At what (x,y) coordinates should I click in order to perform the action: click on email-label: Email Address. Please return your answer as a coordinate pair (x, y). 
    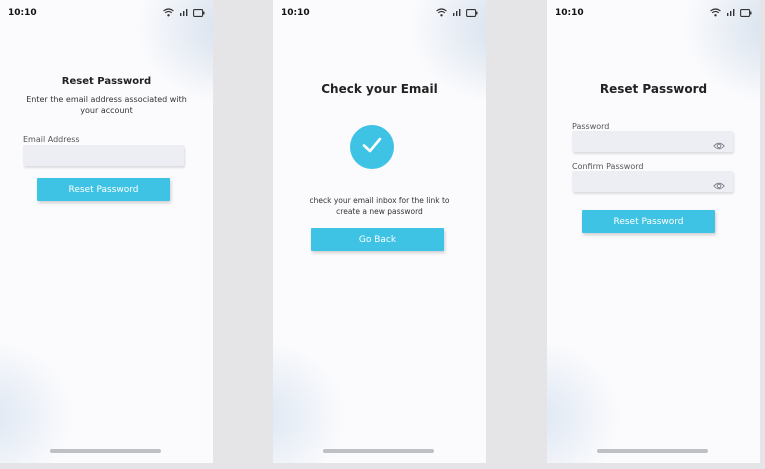
    Looking at the image, I should click on (51, 139).